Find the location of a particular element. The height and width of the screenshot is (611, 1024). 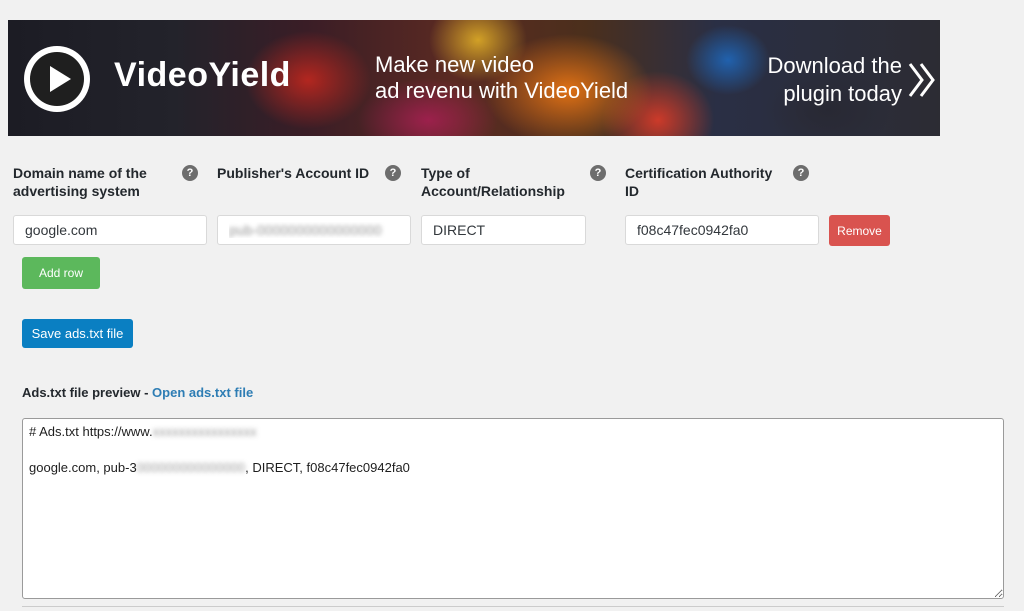

save-ads-txt-button: Save ads.txt file is located at coordinates (77, 333).